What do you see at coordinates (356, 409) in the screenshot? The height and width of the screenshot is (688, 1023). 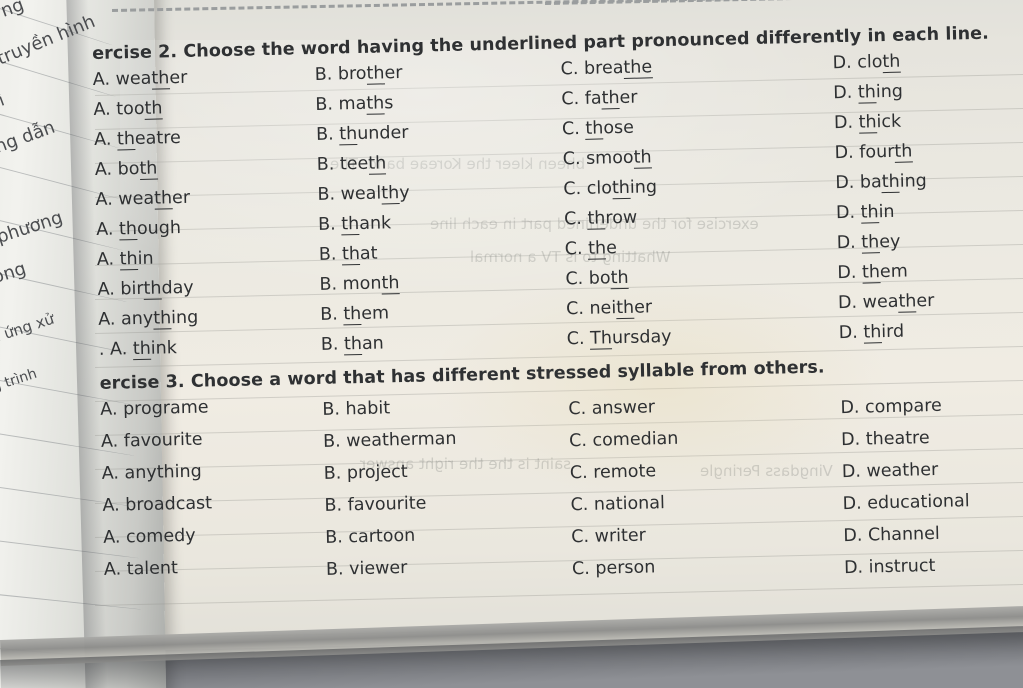 I see `option-b: B. habit` at bounding box center [356, 409].